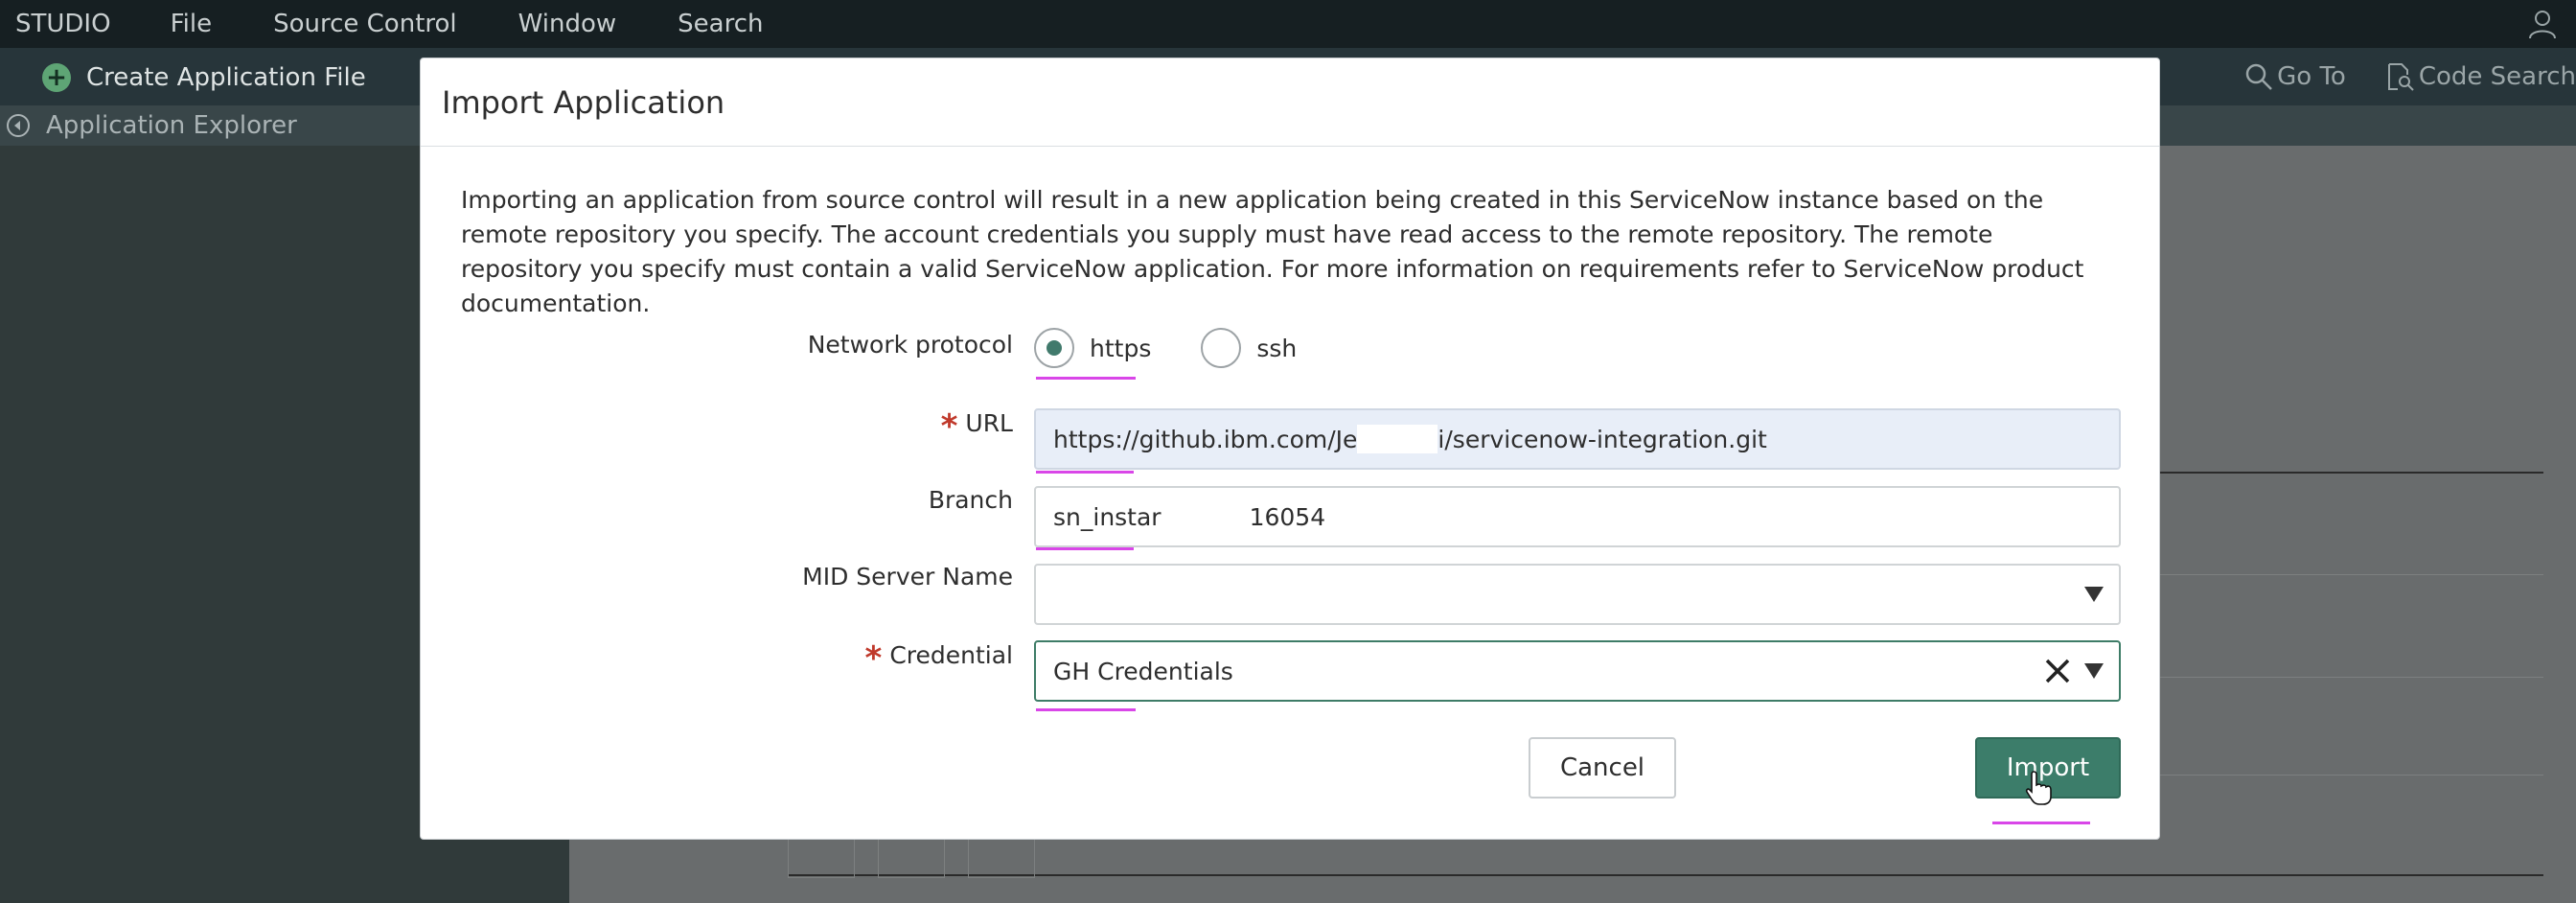 This screenshot has width=2576, height=903. I want to click on toolbar-right: Go To Code Search, so click(2391, 76).